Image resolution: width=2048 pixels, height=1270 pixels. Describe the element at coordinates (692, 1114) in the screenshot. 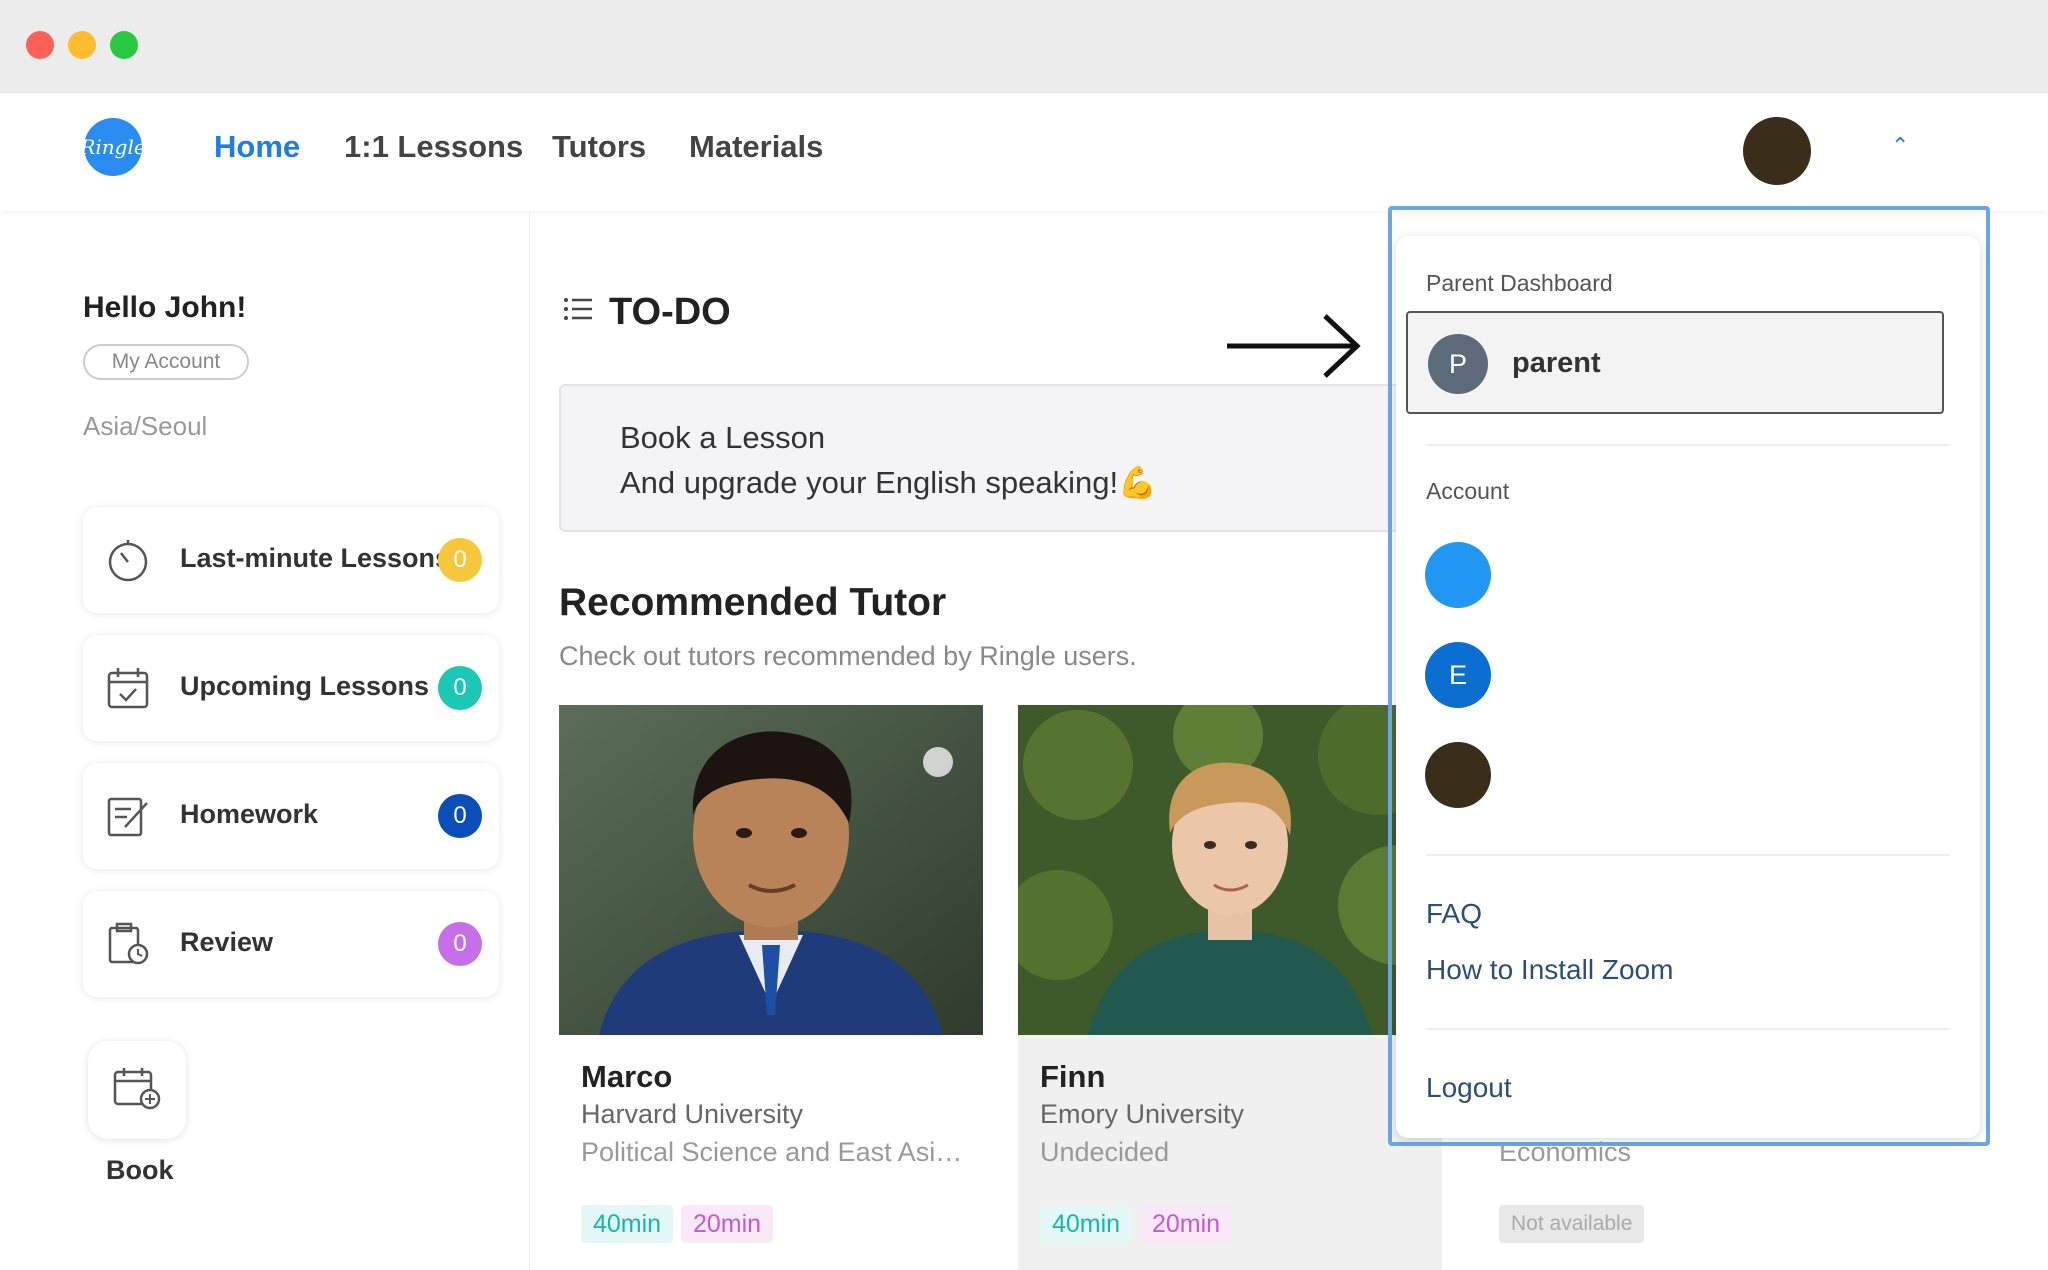

I see `tutor-university: Harvard University` at that location.